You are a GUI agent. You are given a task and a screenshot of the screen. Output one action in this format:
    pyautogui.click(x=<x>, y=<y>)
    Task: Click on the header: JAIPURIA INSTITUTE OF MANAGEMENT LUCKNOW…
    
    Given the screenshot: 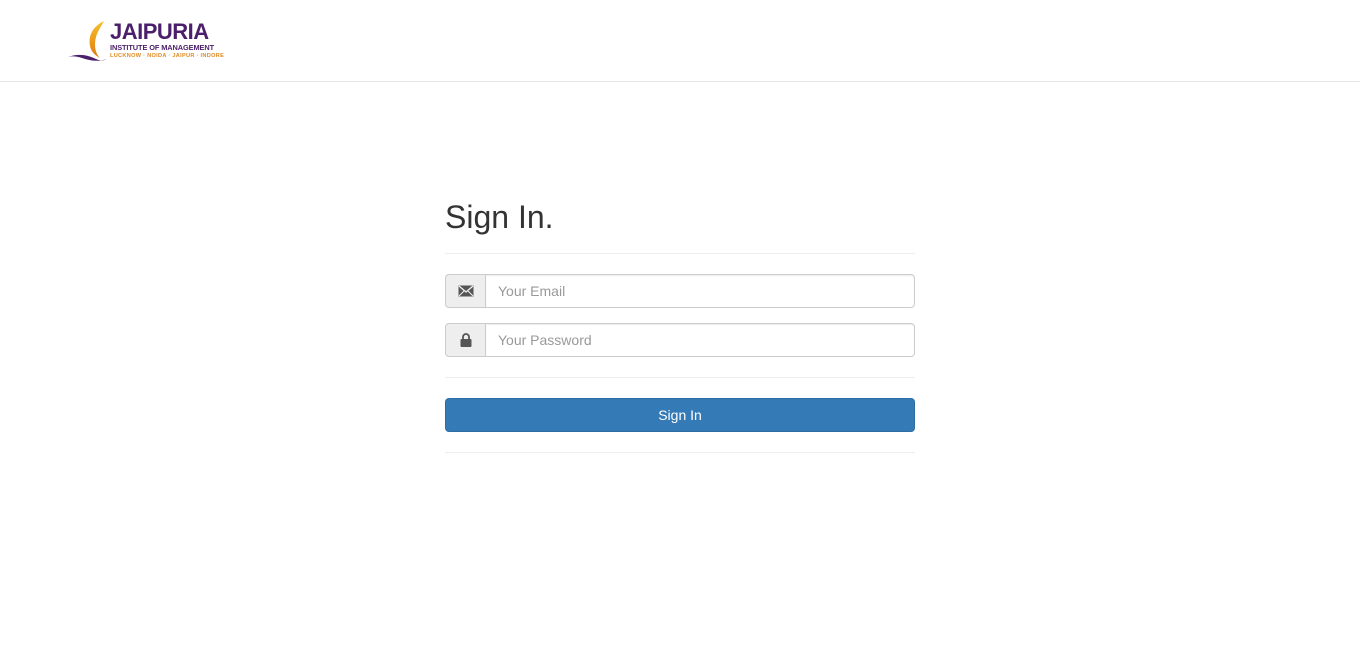 What is the action you would take?
    pyautogui.click(x=680, y=41)
    